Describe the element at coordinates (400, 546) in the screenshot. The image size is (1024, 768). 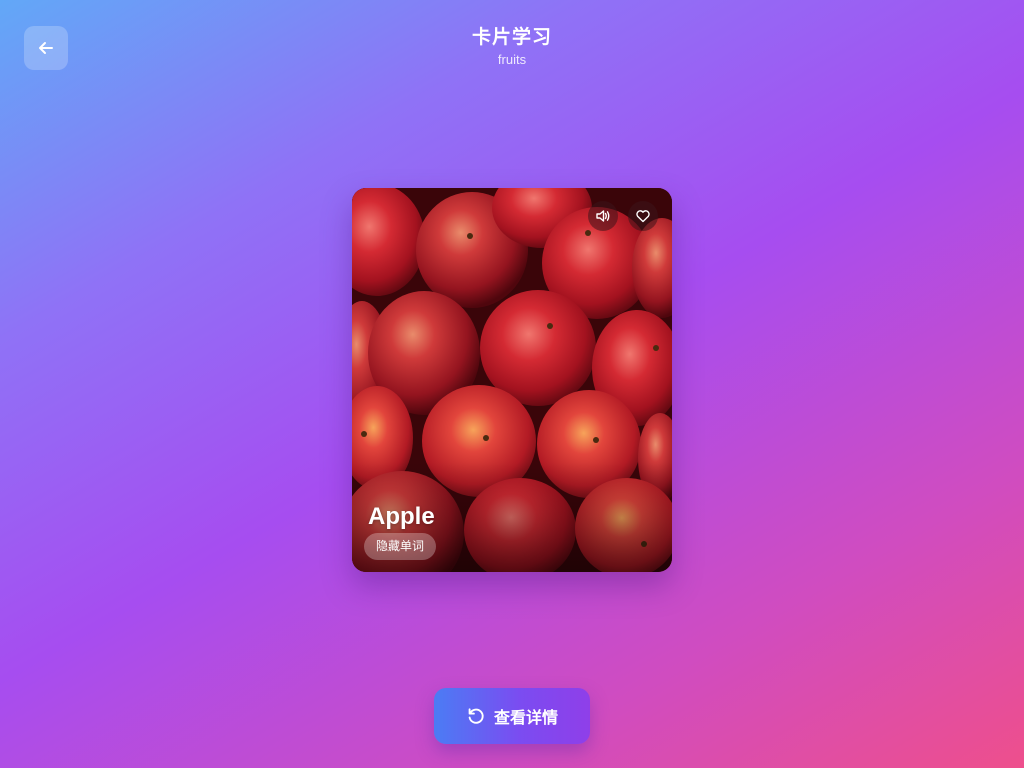
I see `hide-word-button: 隐藏单词` at that location.